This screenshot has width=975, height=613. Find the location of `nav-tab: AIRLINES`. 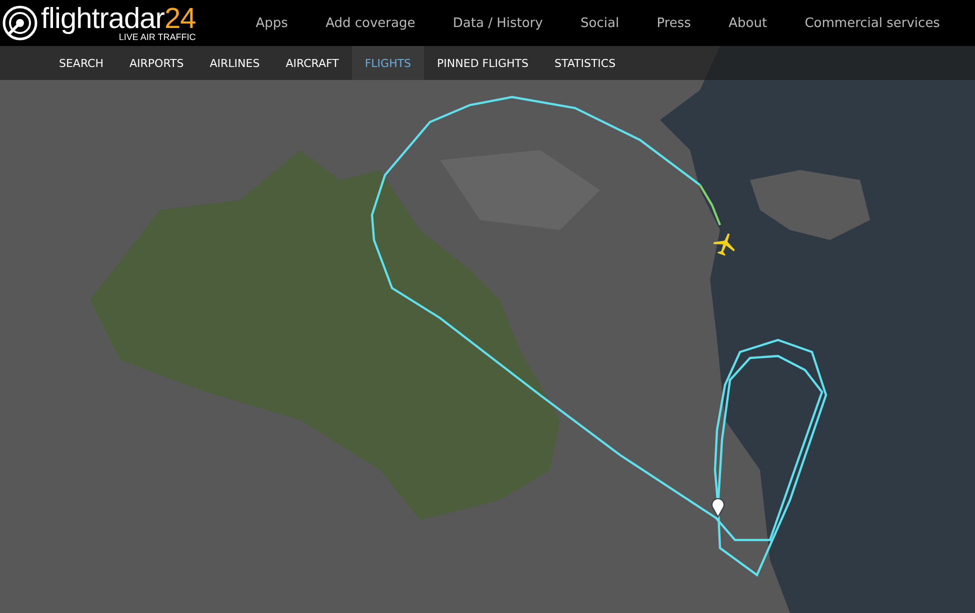

nav-tab: AIRLINES is located at coordinates (234, 63).